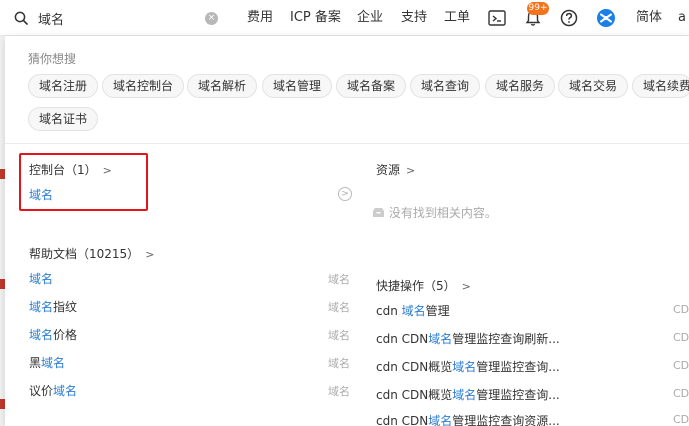 This screenshot has width=689, height=426. Describe the element at coordinates (53, 306) in the screenshot. I see `doc-item: 域名指纹` at that location.